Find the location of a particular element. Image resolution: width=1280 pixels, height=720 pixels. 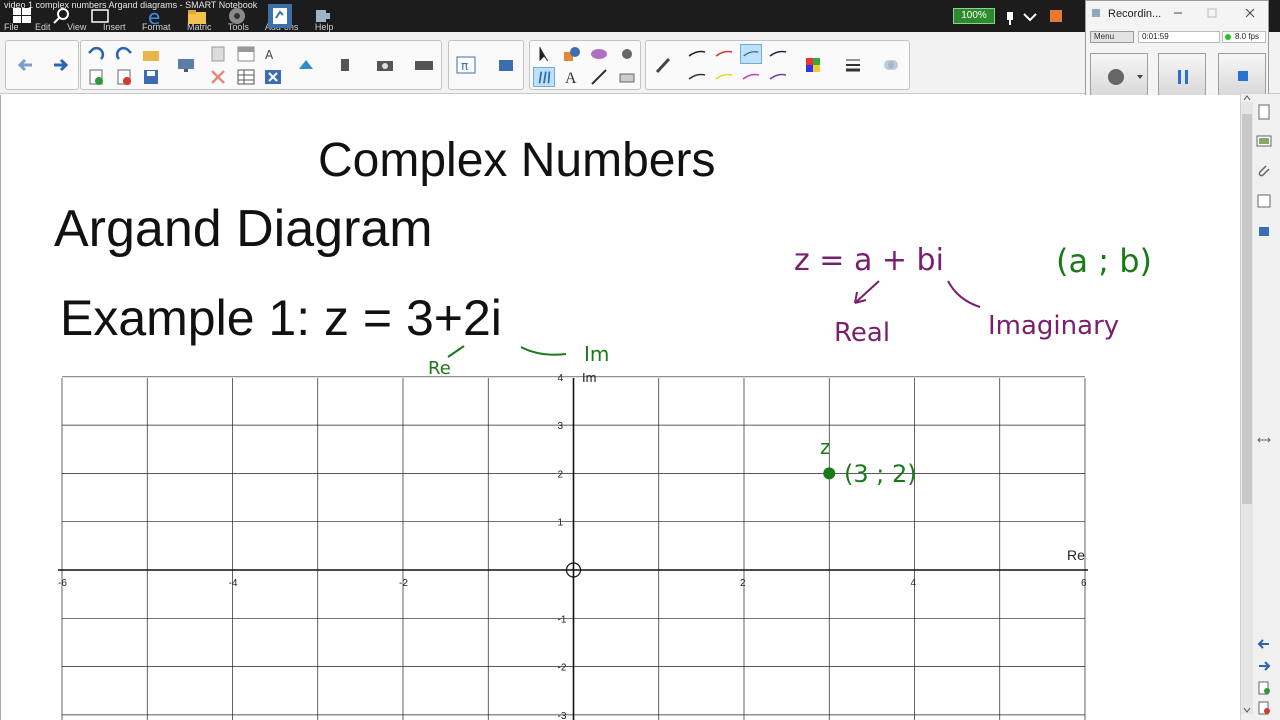

properties-icon is located at coordinates (1264, 201).